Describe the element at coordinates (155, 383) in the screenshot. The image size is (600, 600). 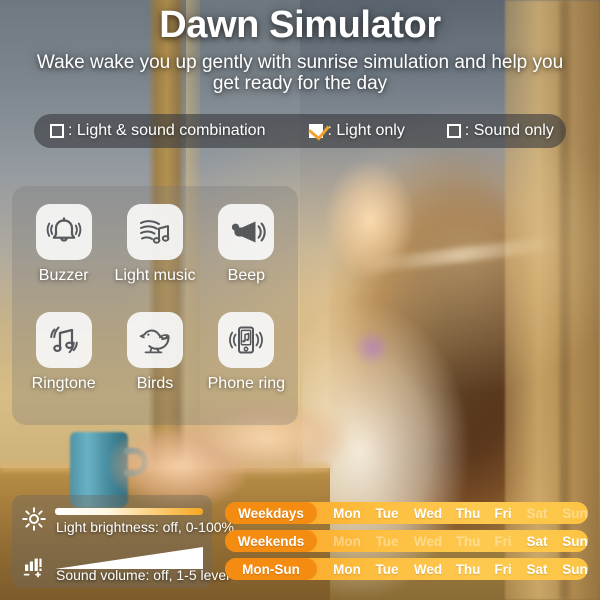
I see `sound-option-label: Birds` at that location.